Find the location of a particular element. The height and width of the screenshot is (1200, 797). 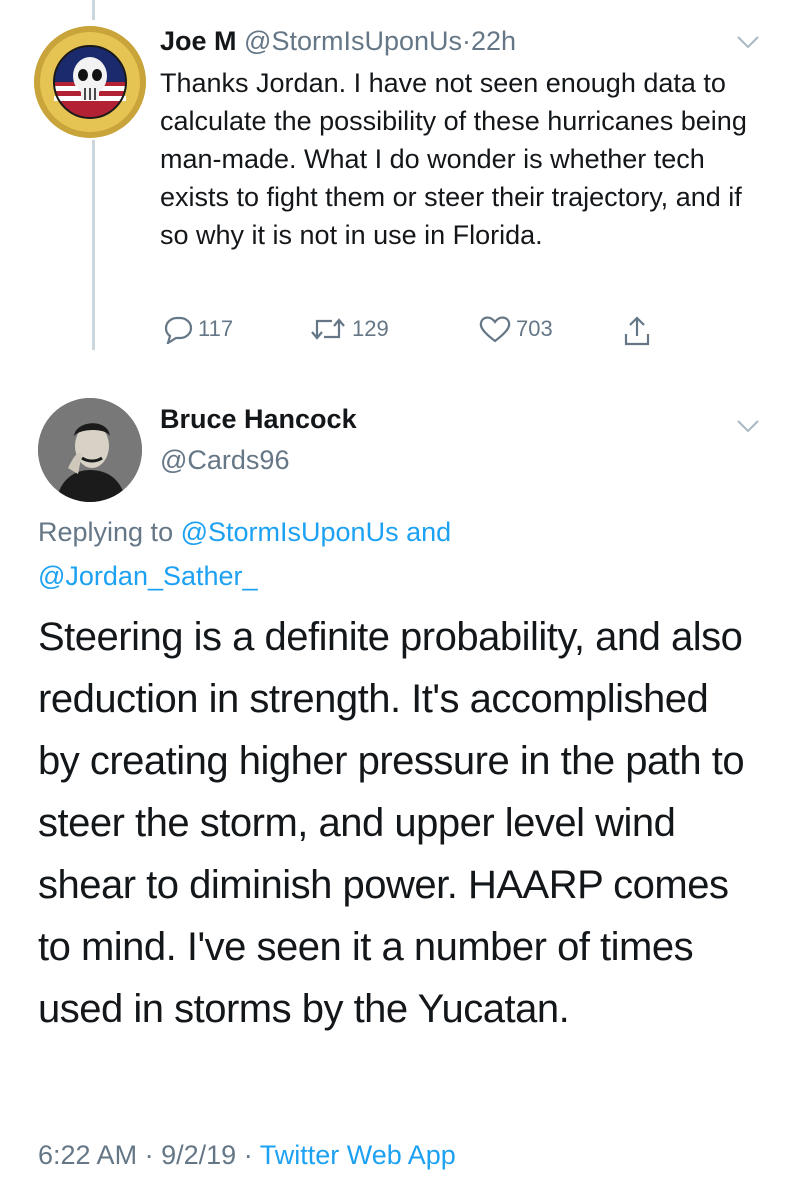

reply-count: 117 is located at coordinates (216, 328).